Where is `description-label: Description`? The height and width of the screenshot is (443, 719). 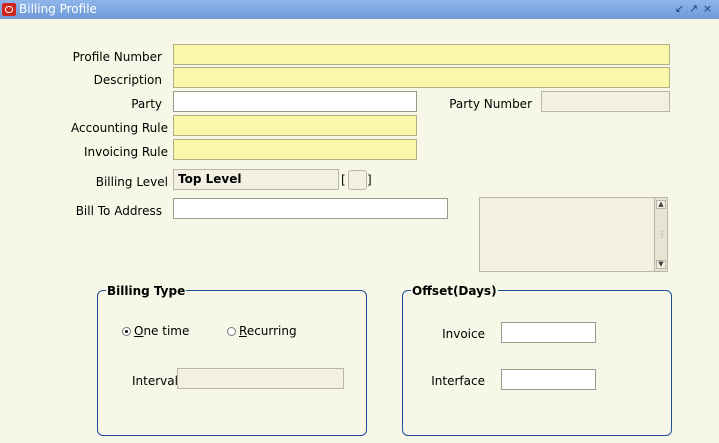 description-label: Description is located at coordinates (127, 80).